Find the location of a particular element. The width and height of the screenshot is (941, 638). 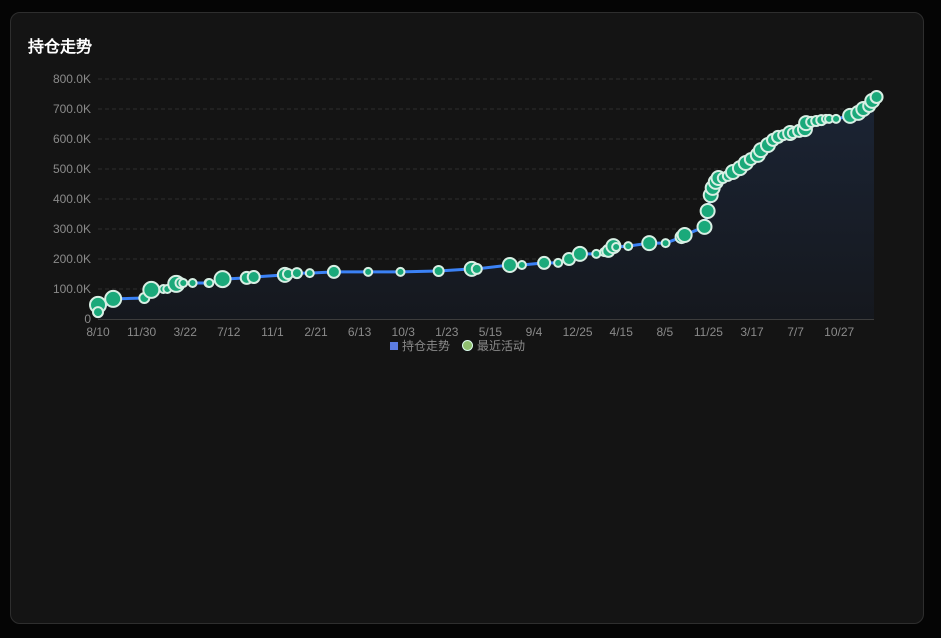

y-tick-label: 600.0K is located at coordinates (72, 139).